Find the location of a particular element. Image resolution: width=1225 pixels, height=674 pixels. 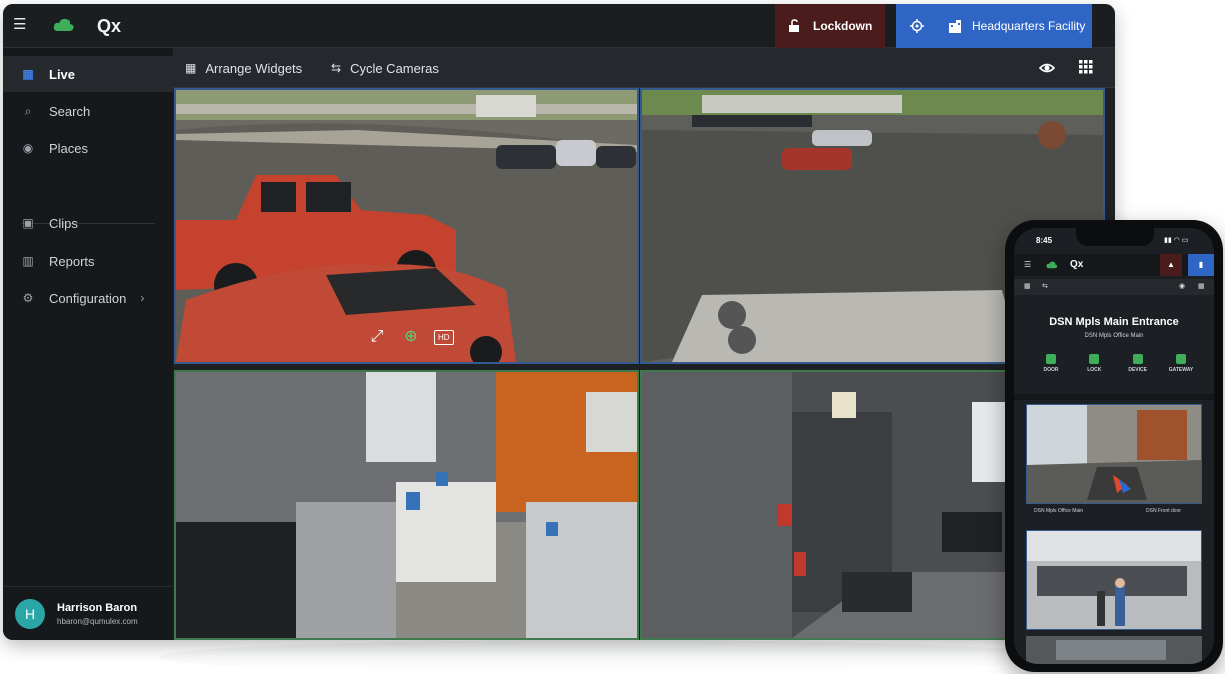

lockdown-label: Lockdown is located at coordinates (843, 26).